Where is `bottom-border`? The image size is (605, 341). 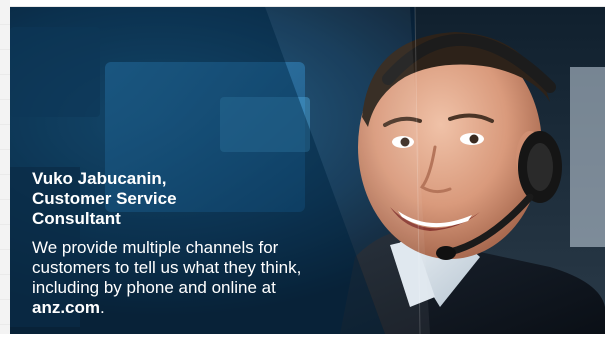
bottom-border is located at coordinates (302, 337).